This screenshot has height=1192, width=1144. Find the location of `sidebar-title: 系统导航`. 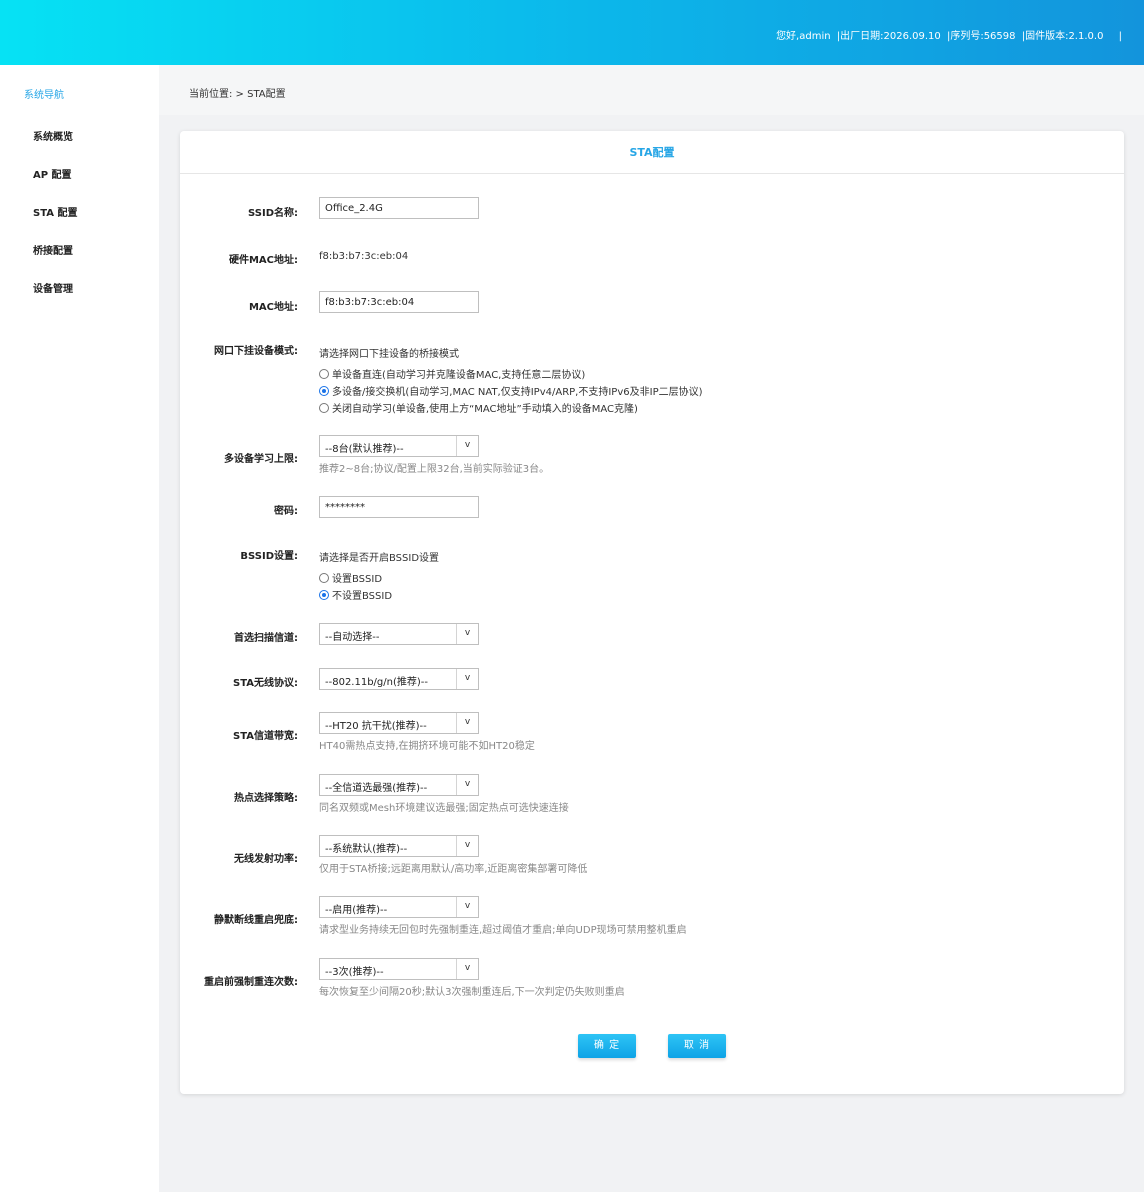

sidebar-title: 系统导航 is located at coordinates (44, 95).